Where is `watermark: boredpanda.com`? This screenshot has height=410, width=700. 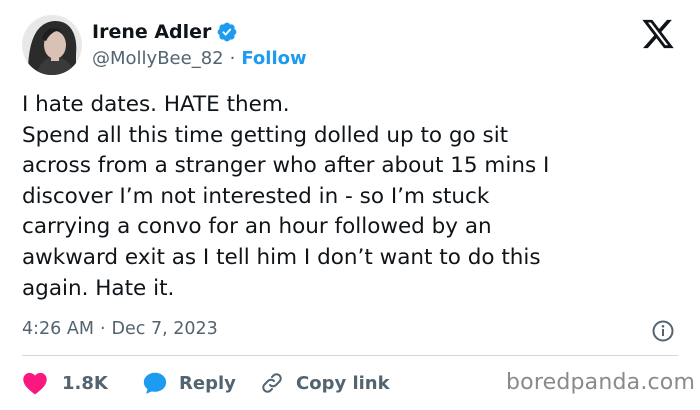 watermark: boredpanda.com is located at coordinates (601, 382).